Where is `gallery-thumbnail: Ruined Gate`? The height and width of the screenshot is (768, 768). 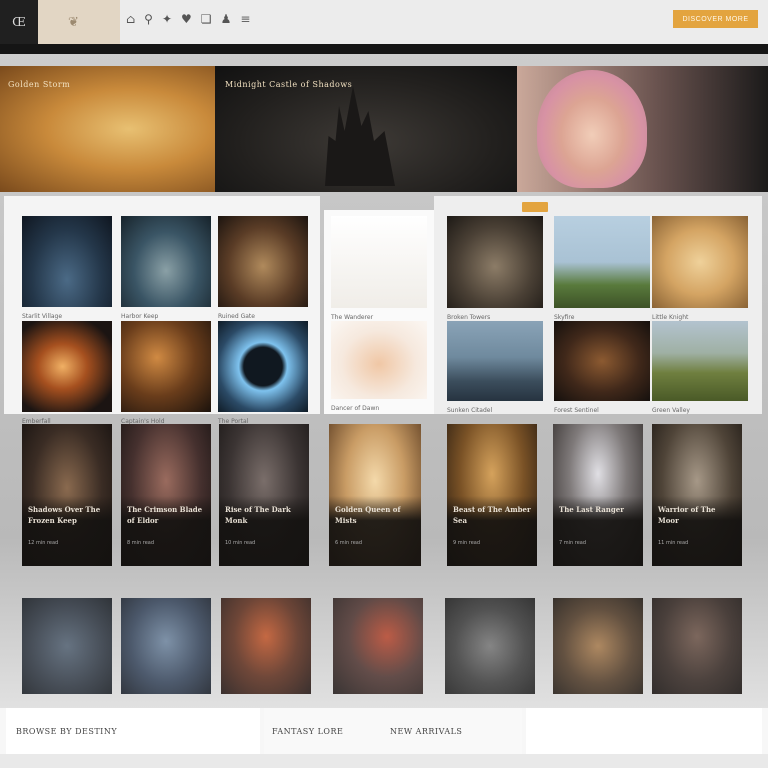
gallery-thumbnail: Ruined Gate is located at coordinates (263, 268).